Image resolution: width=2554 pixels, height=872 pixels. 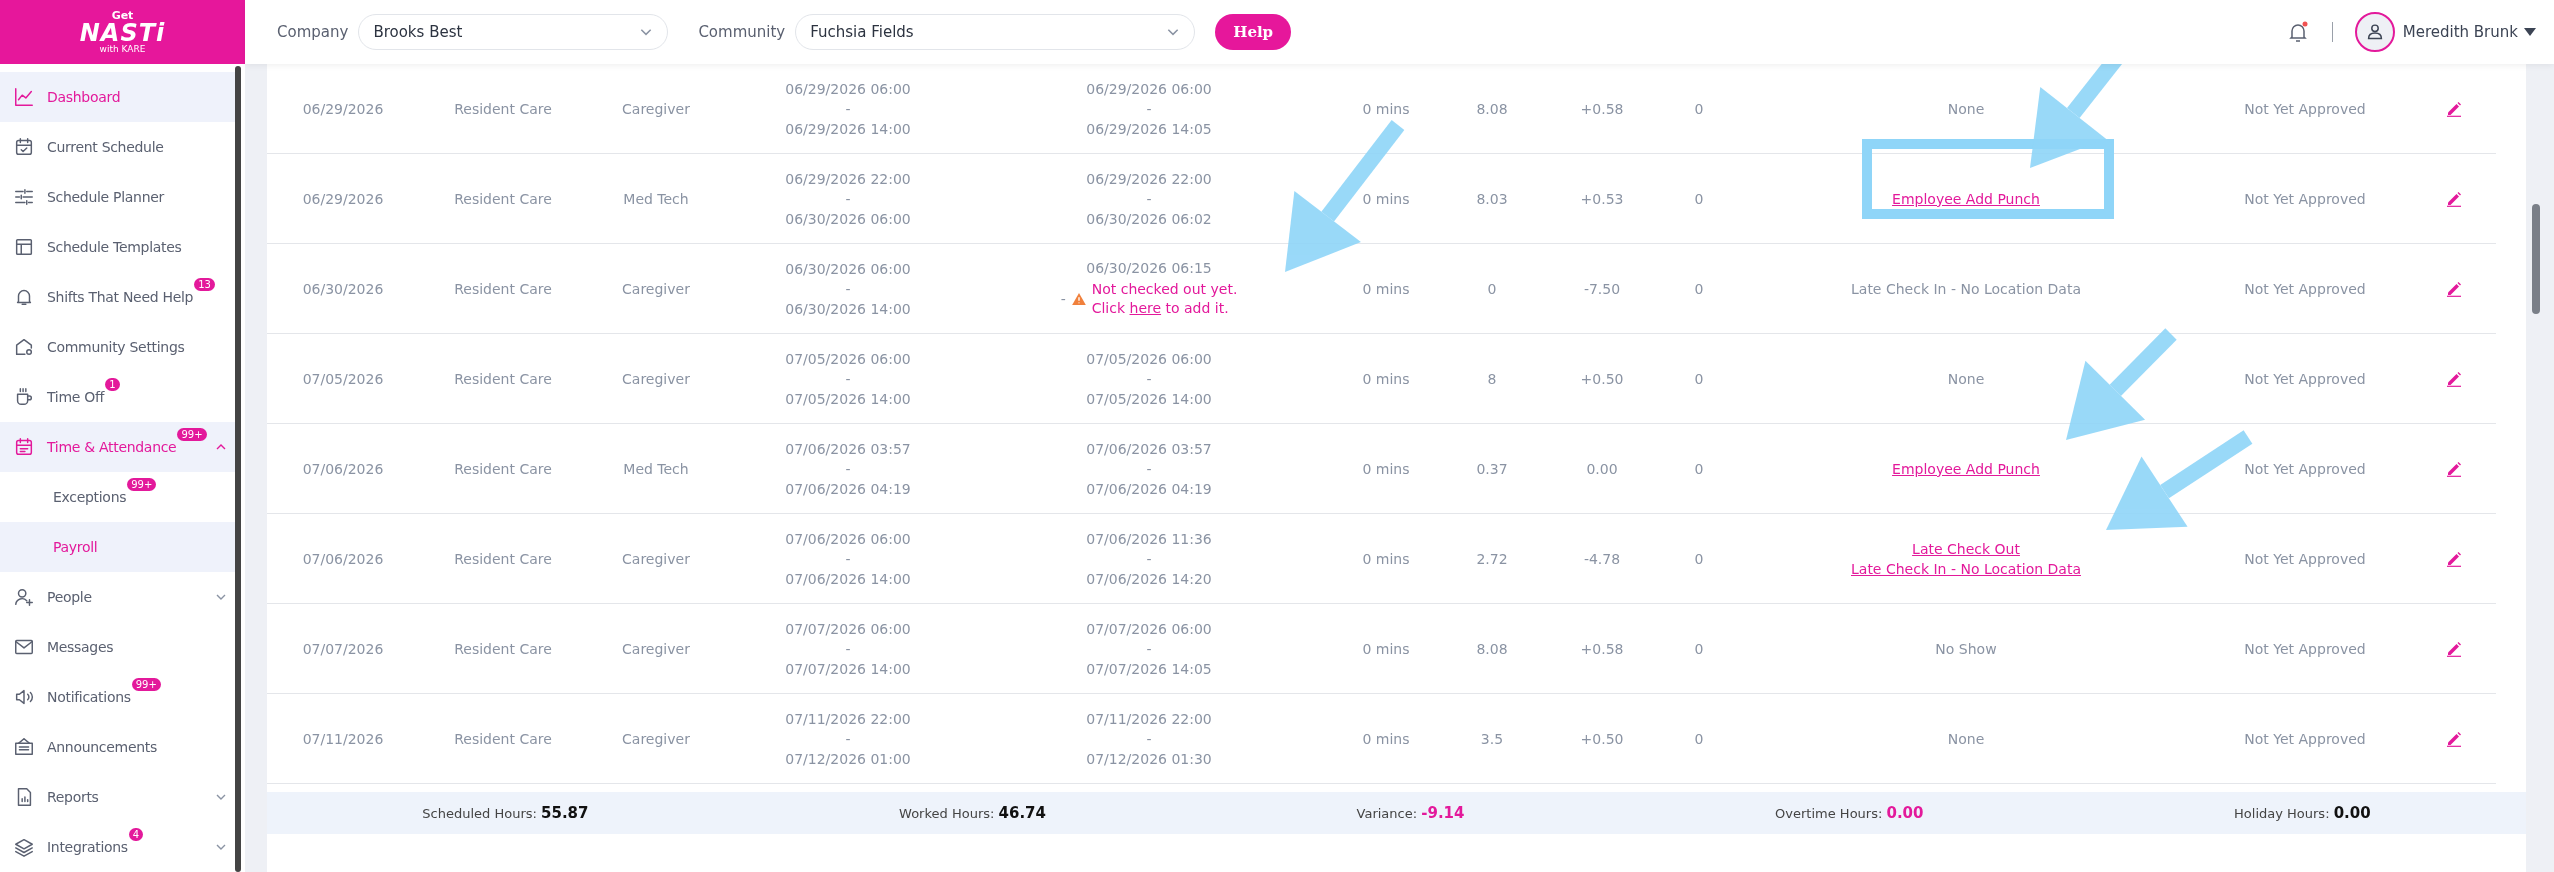 What do you see at coordinates (2530, 32) in the screenshot?
I see `caret-down-icon` at bounding box center [2530, 32].